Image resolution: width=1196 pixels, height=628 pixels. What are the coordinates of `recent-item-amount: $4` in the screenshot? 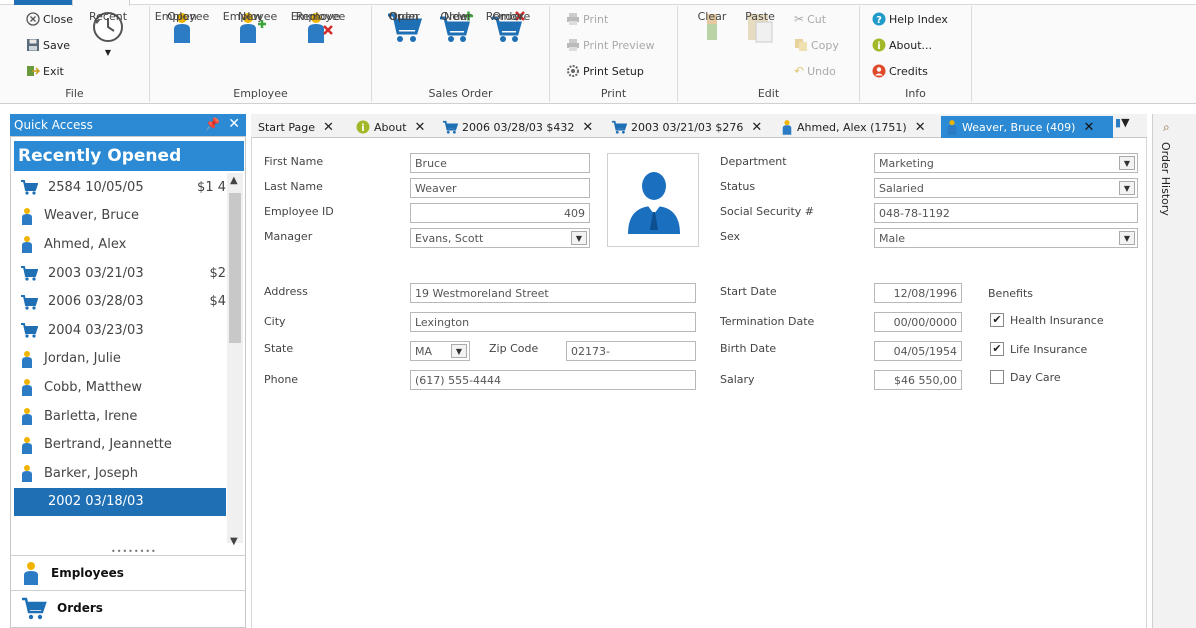 It's located at (217, 302).